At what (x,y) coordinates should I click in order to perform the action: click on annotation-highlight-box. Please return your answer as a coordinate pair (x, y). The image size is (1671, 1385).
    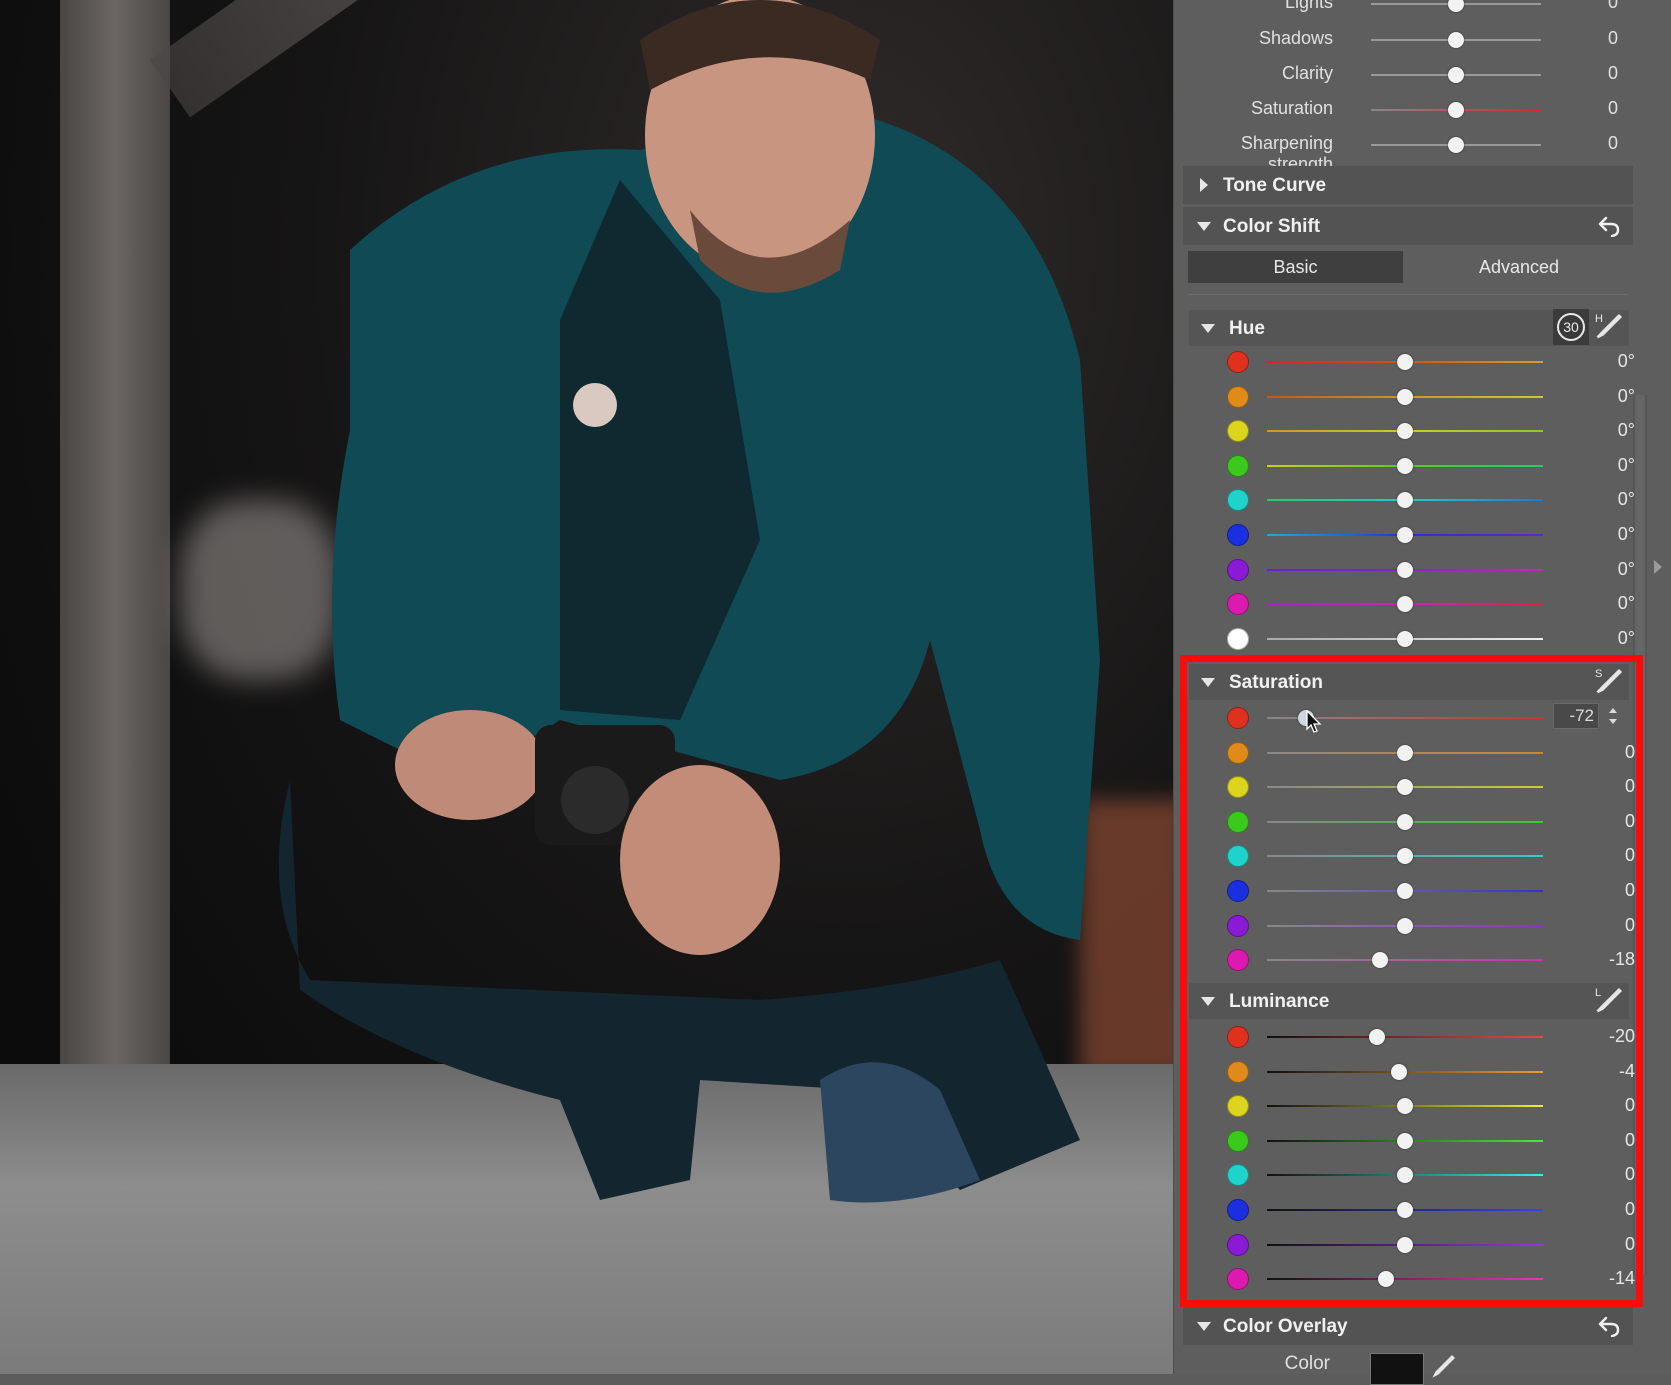
    Looking at the image, I should click on (1411, 981).